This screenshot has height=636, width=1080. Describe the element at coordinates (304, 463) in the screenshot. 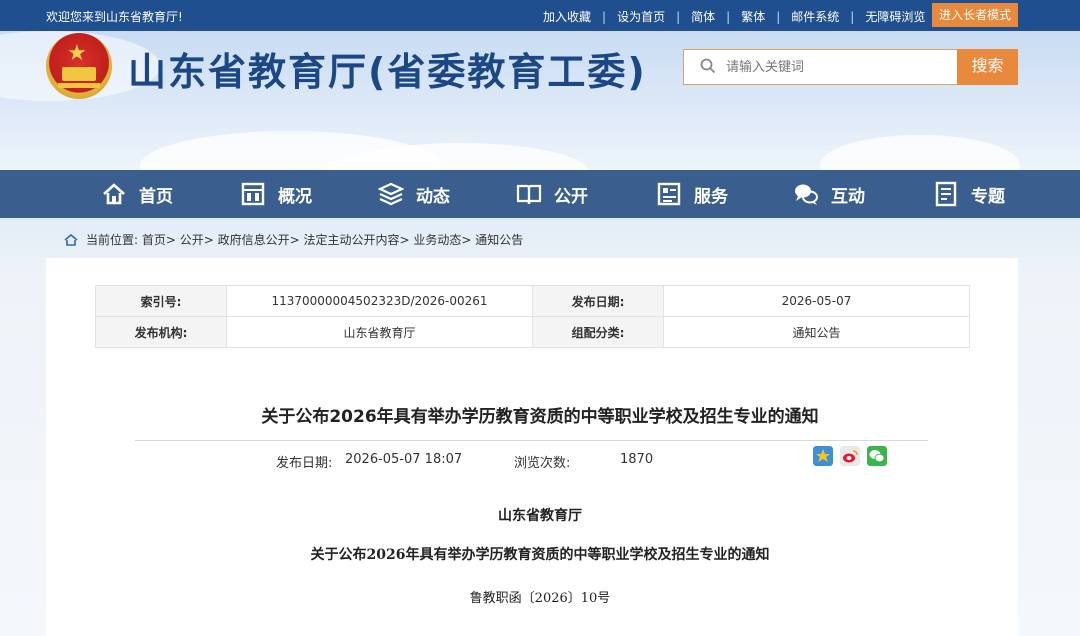

I see `pub-date-label: 发布日期:` at that location.